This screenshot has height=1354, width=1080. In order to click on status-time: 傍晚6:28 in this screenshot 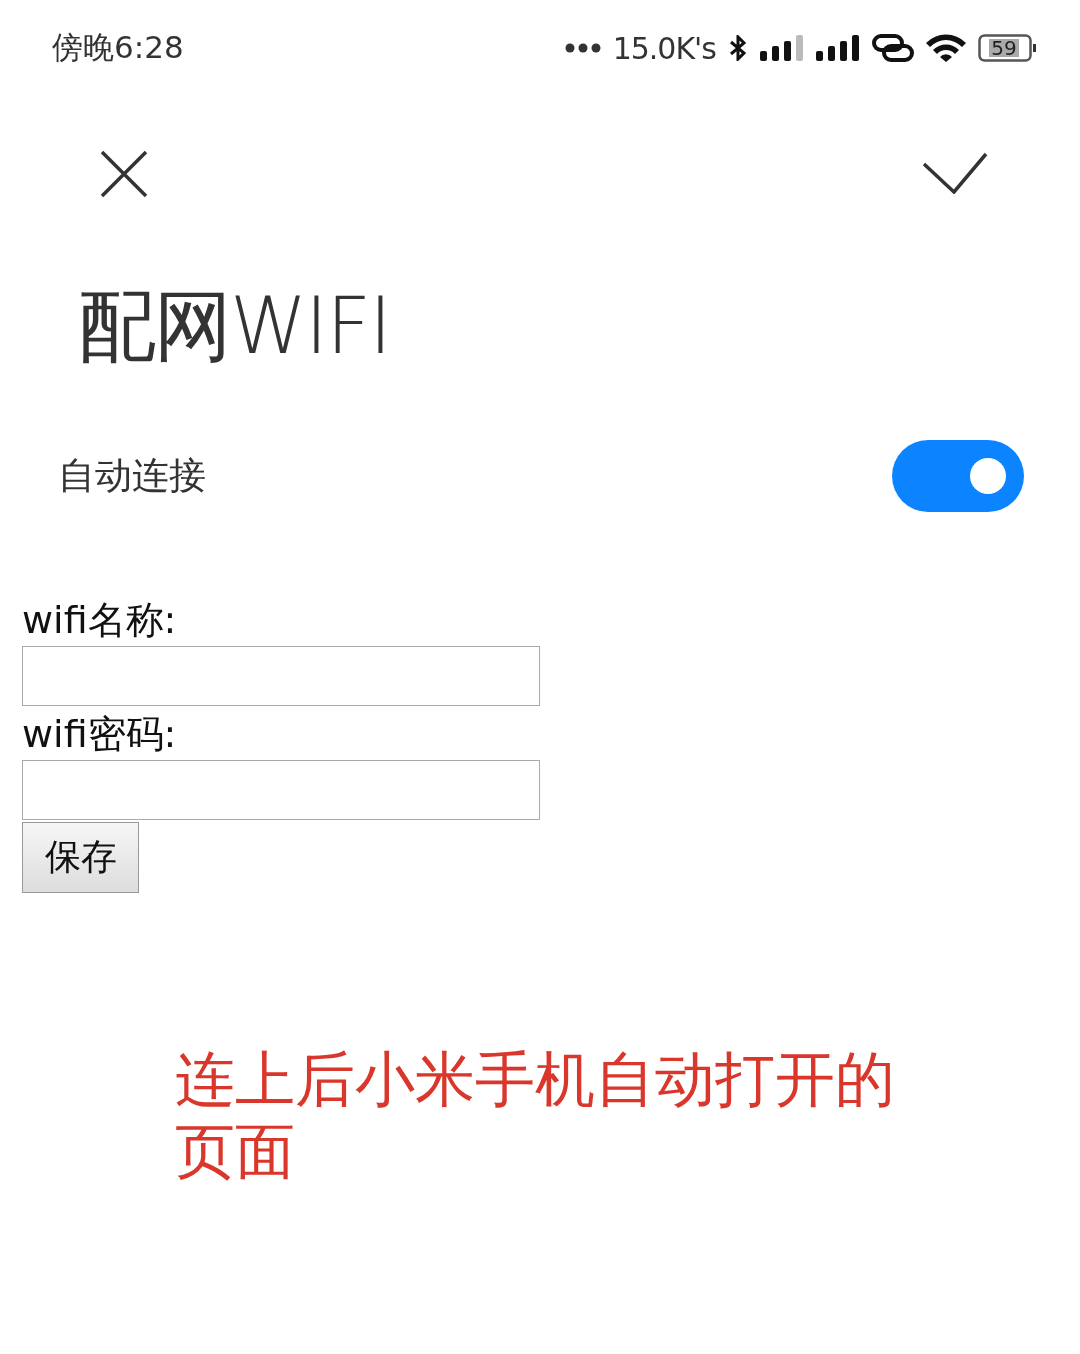, I will do `click(118, 47)`.